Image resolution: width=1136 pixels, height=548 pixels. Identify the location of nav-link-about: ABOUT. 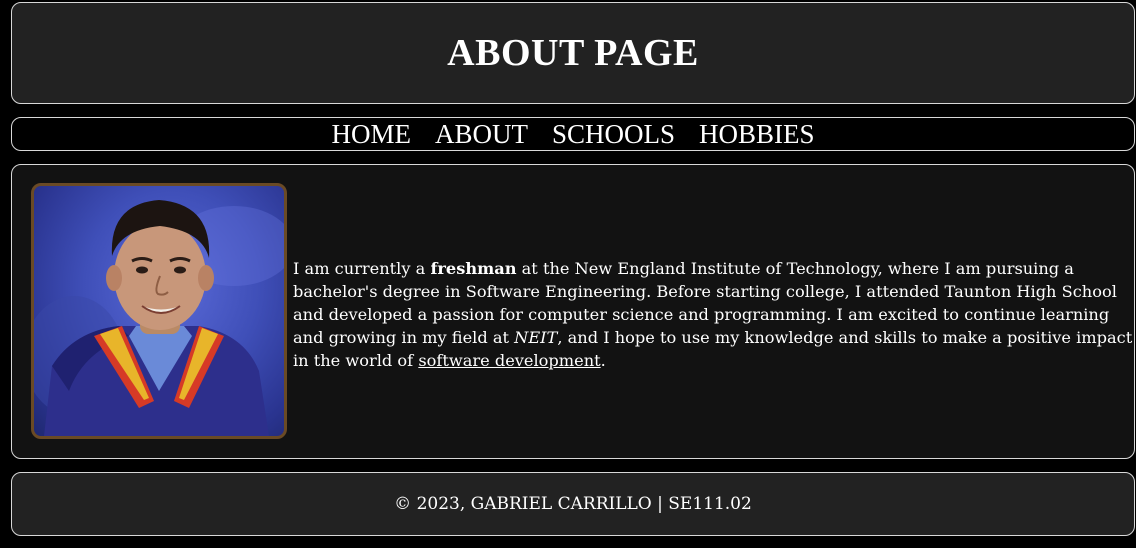
(481, 134).